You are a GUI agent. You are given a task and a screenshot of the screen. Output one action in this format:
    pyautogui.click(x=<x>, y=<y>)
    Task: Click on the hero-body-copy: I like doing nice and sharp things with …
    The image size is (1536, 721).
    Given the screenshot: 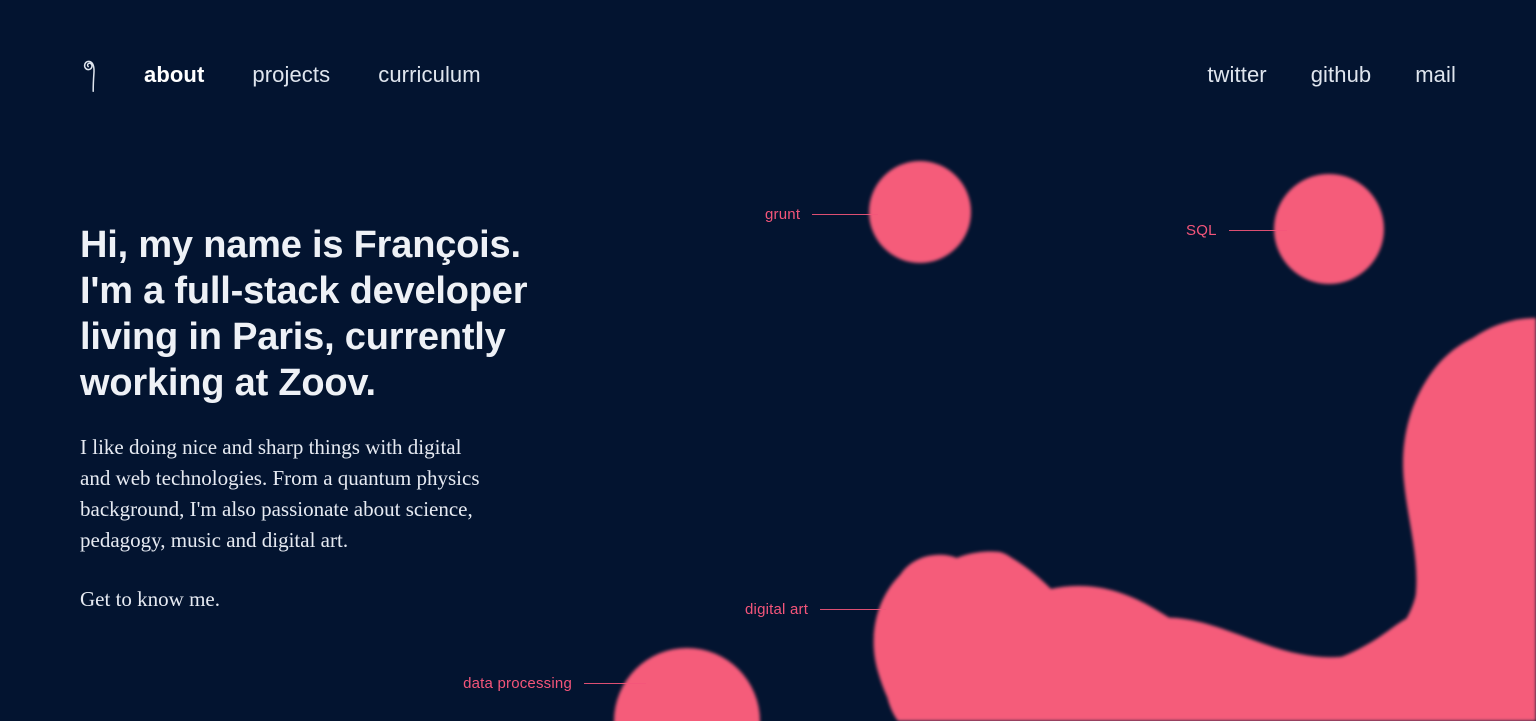 What is the action you would take?
    pyautogui.click(x=280, y=523)
    